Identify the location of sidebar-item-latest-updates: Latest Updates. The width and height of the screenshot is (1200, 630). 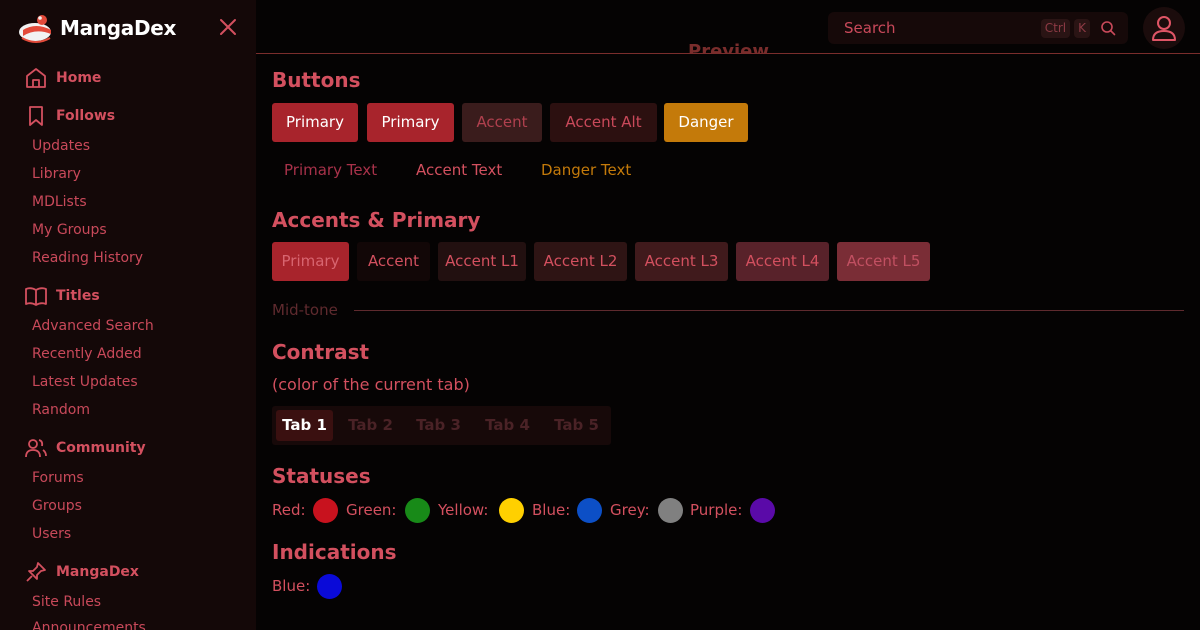
(85, 382).